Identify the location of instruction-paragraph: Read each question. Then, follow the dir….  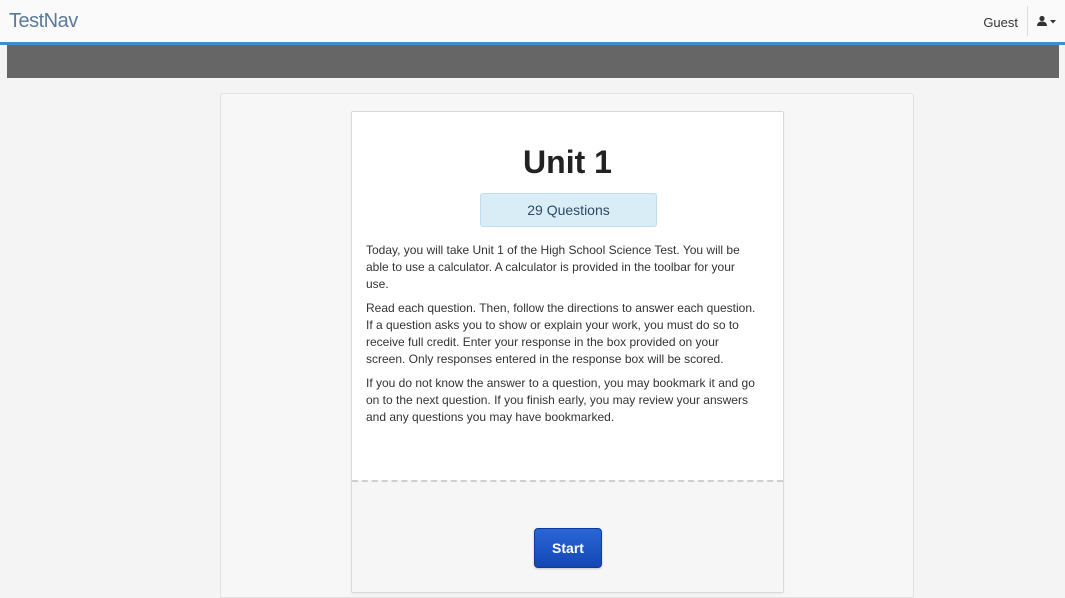
(561, 333).